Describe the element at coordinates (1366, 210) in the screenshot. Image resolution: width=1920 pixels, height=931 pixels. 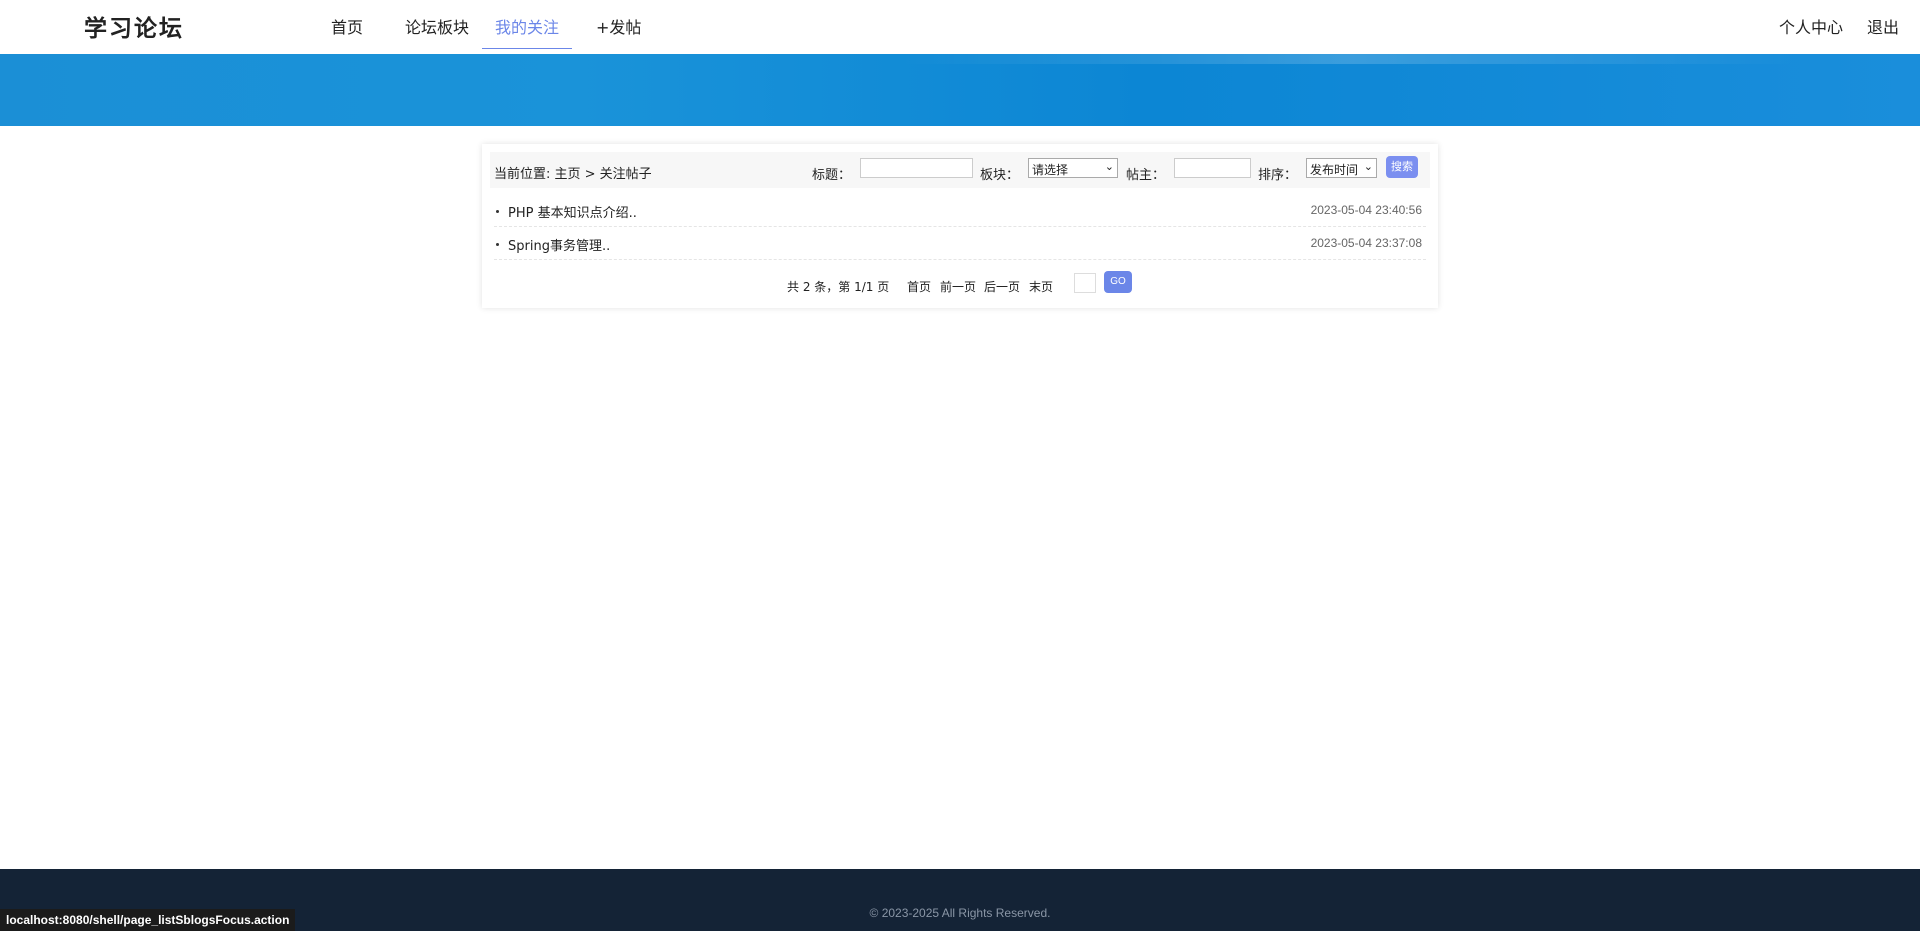
I see `post-time: 2023-05-04 23:40:56` at that location.